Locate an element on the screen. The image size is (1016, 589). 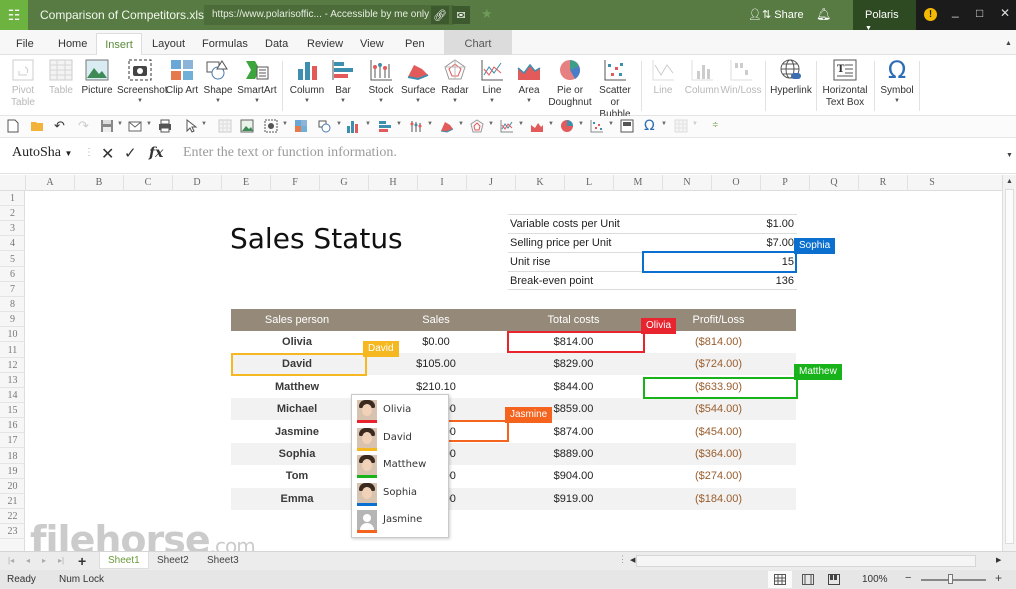
stock-dropdown-icon: ▼ is located at coordinates (430, 124).